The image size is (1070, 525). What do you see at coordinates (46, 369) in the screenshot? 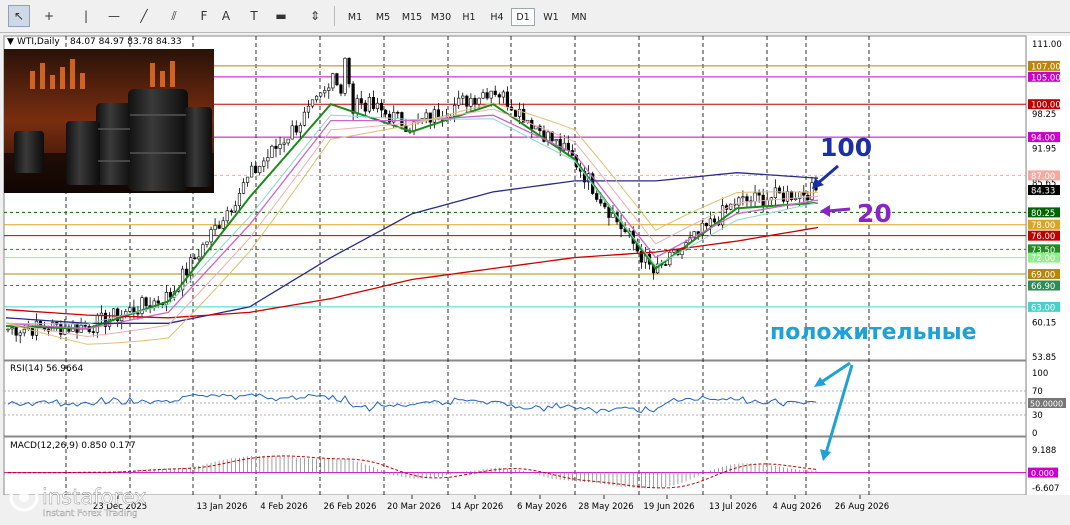
I see `rsi-title: RSI(14) 56.9664` at bounding box center [46, 369].